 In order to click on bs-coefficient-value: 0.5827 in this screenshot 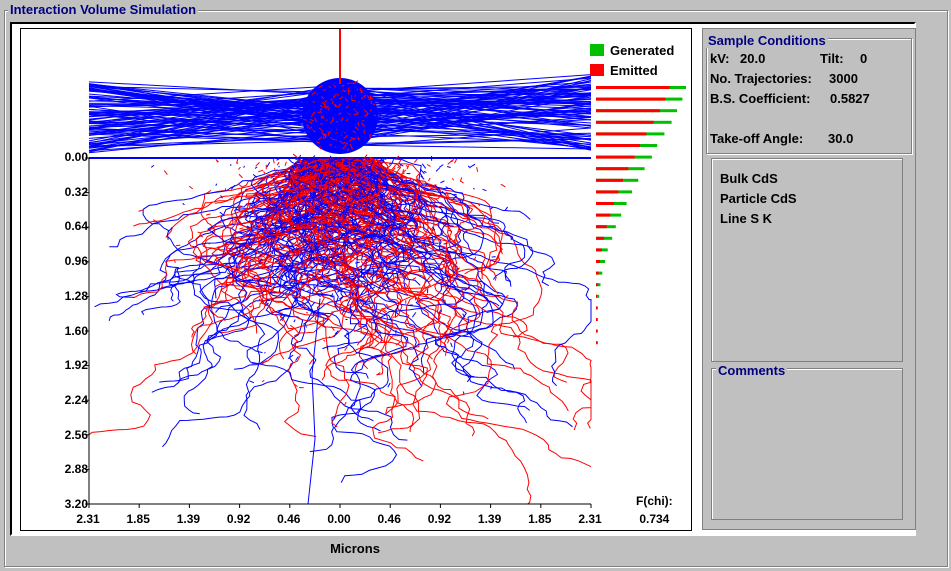, I will do `click(850, 98)`.